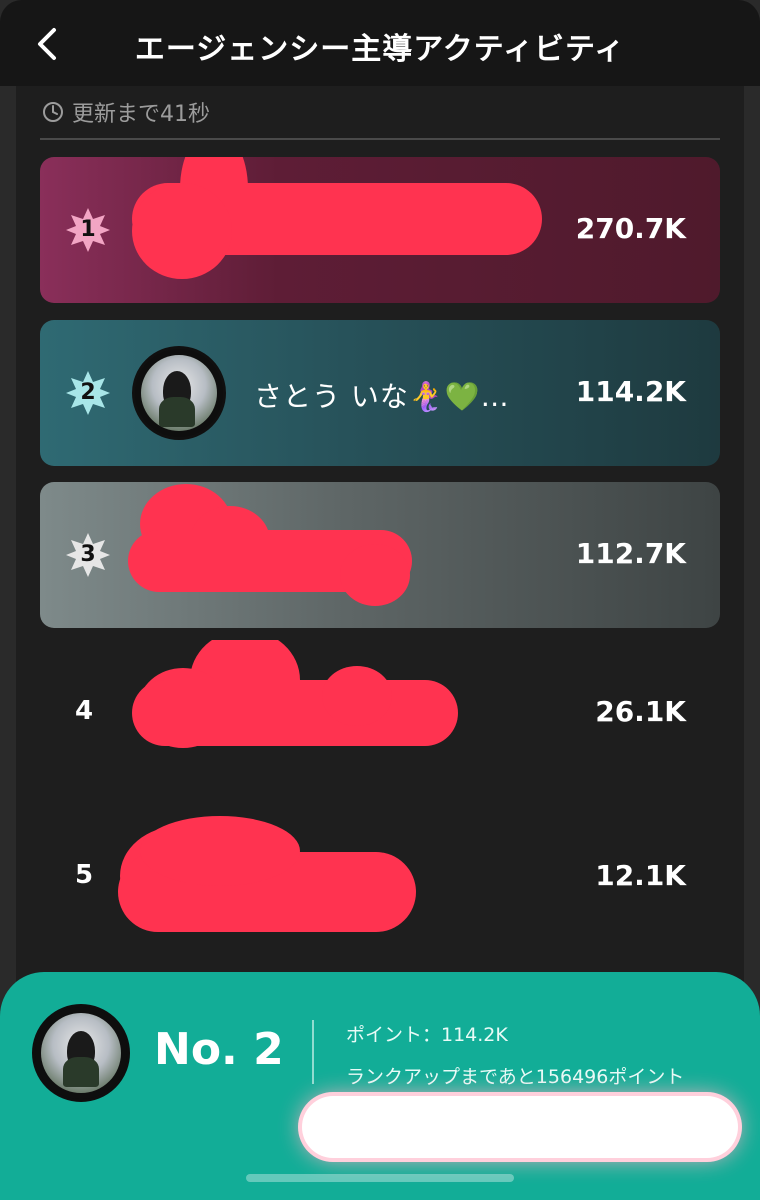 The image size is (760, 1200). What do you see at coordinates (515, 1077) in the screenshot?
I see `rank-up-text: ランクアップまであと156496ポイント` at bounding box center [515, 1077].